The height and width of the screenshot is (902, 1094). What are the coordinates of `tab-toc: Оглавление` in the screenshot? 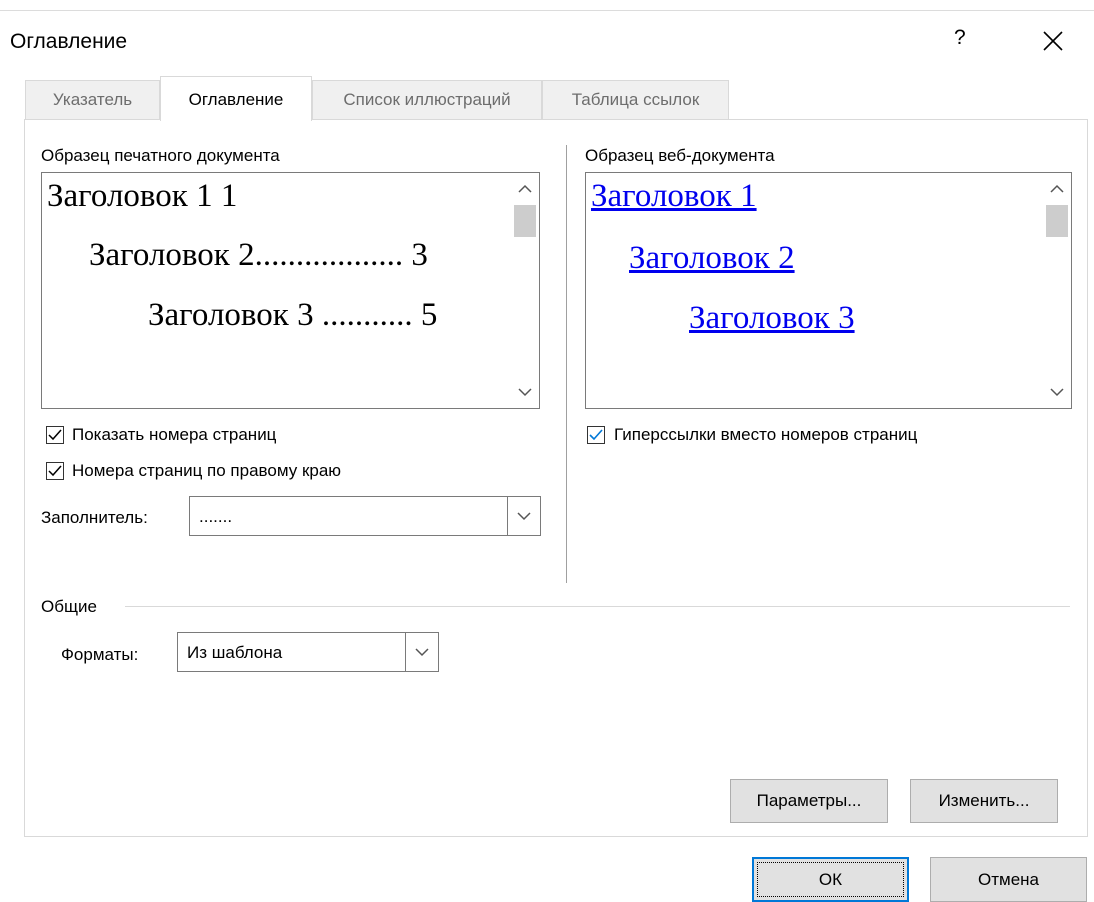 It's located at (236, 98).